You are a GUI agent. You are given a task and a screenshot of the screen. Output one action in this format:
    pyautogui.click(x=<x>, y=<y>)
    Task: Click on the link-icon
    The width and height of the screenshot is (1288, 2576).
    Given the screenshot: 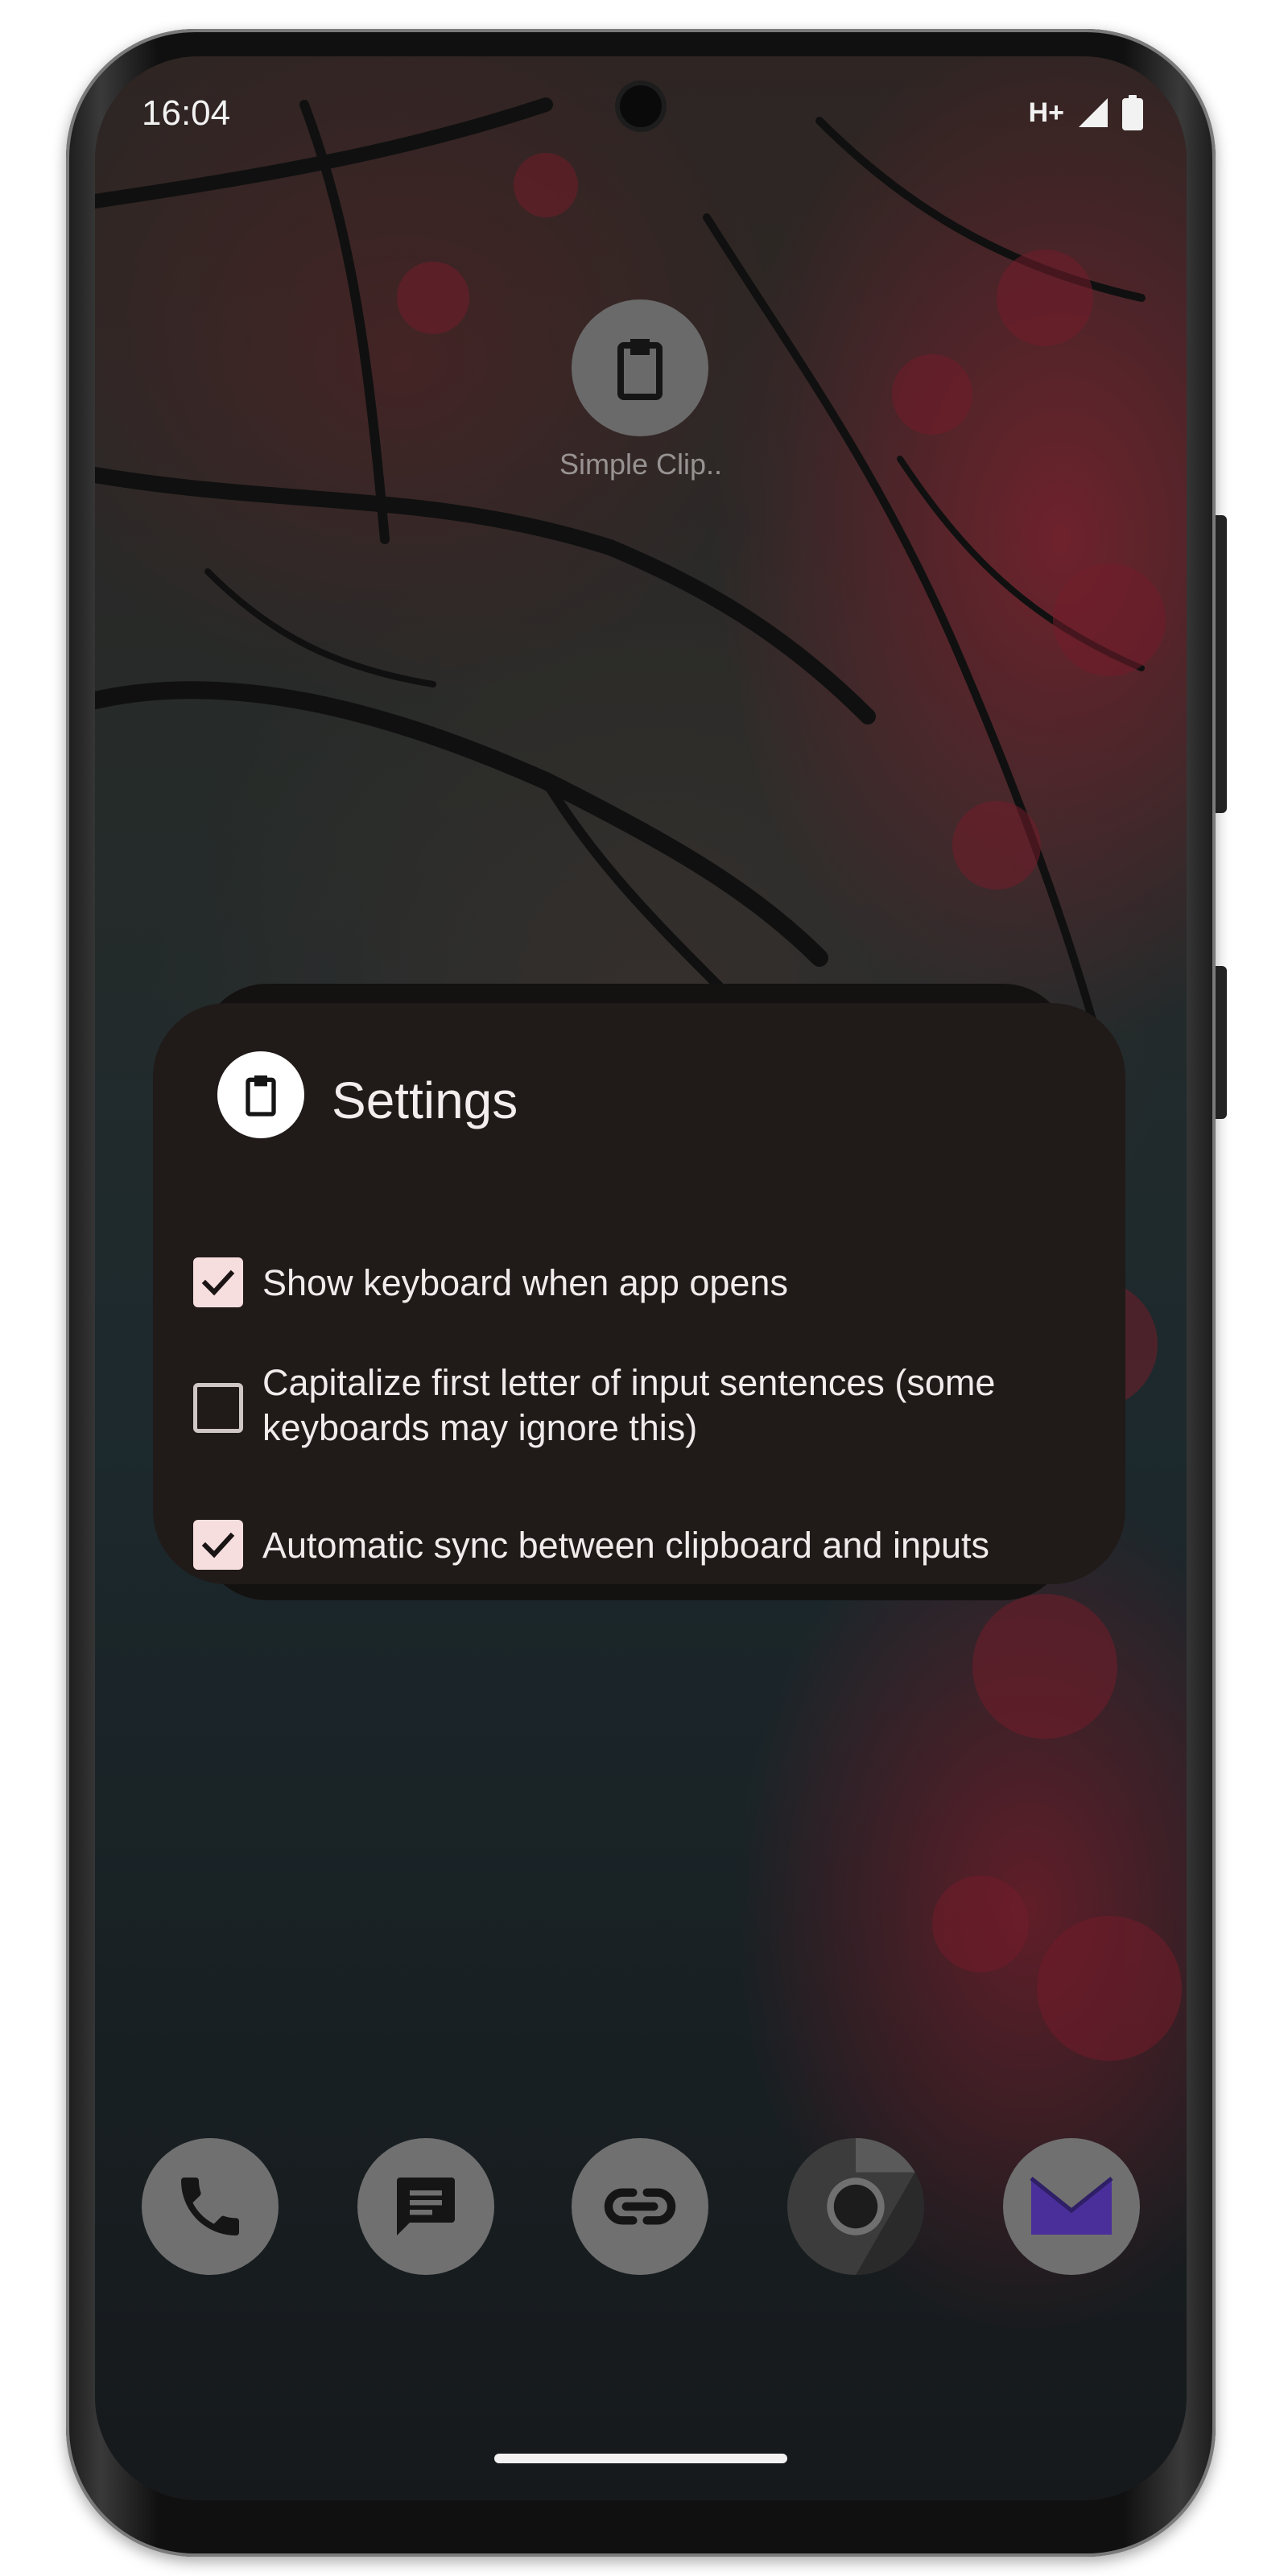 What is the action you would take?
    pyautogui.click(x=640, y=2206)
    